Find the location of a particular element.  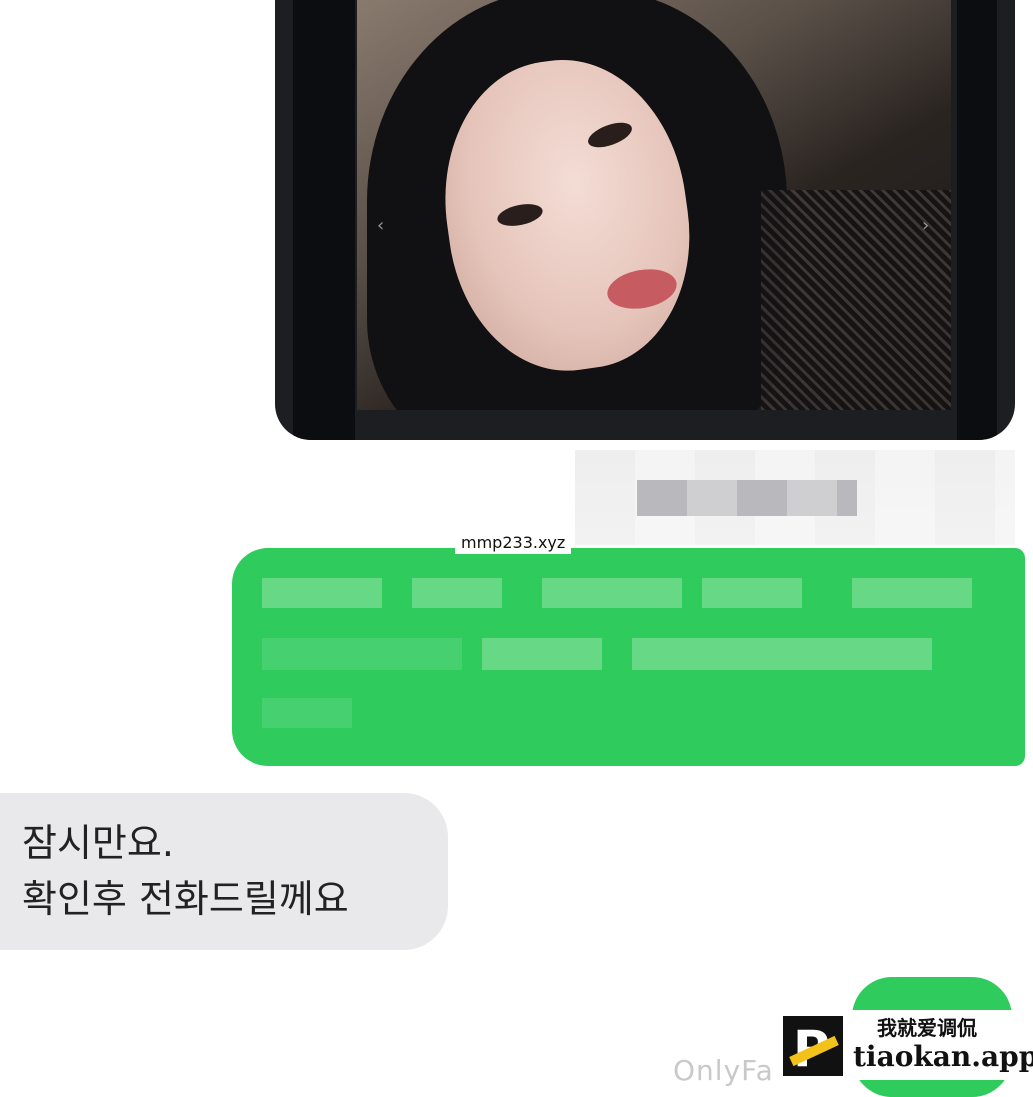

faded-watermark-text: OnlyFa is located at coordinates (723, 1070).